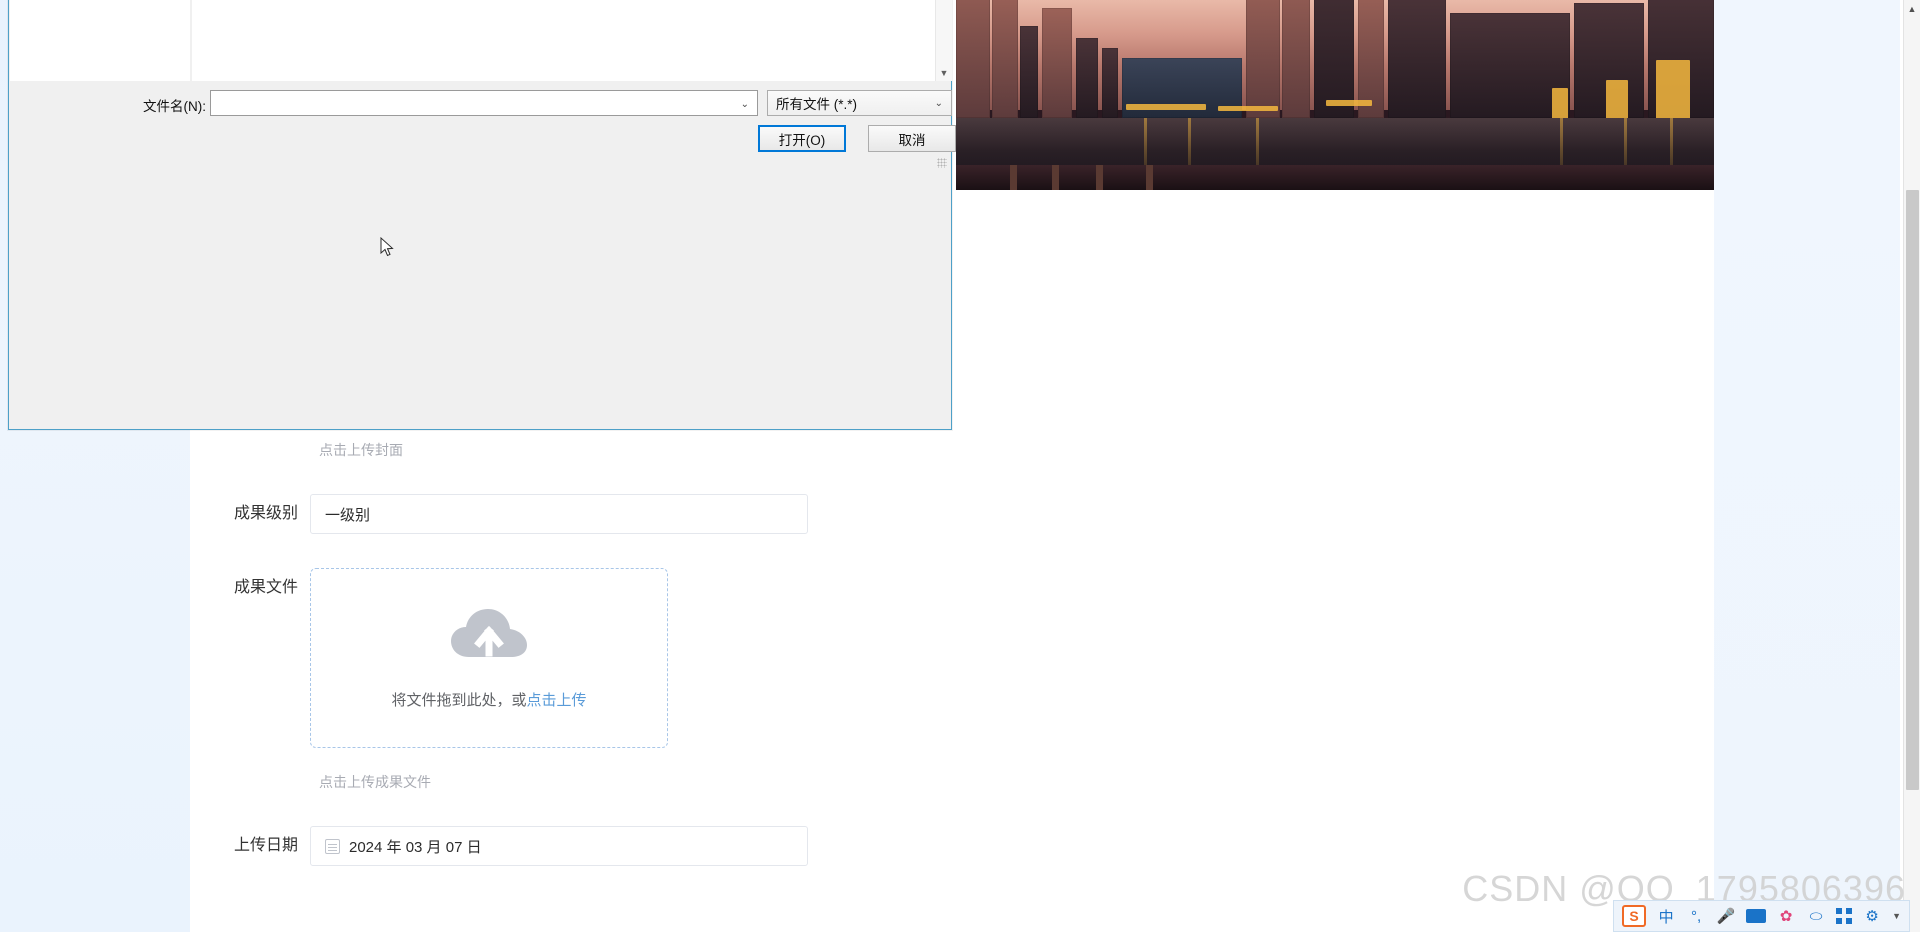  I want to click on level-input: 一级别, so click(559, 514).